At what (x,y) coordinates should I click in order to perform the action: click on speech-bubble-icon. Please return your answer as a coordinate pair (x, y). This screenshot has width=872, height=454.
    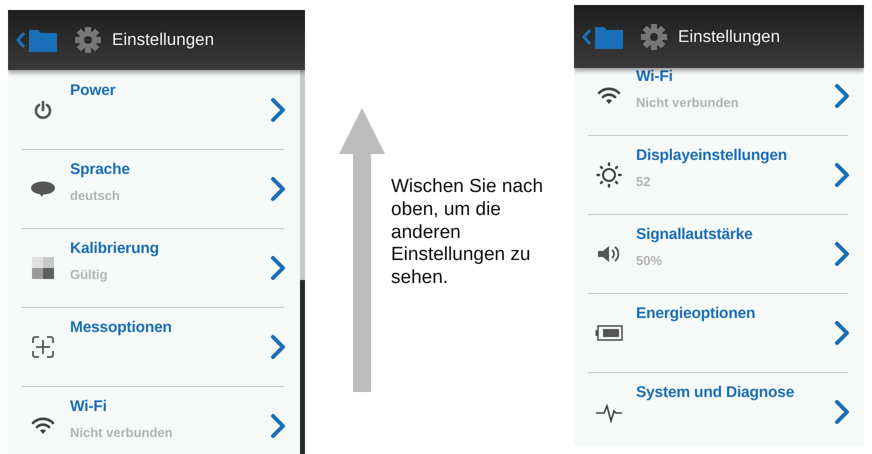
    Looking at the image, I should click on (43, 189).